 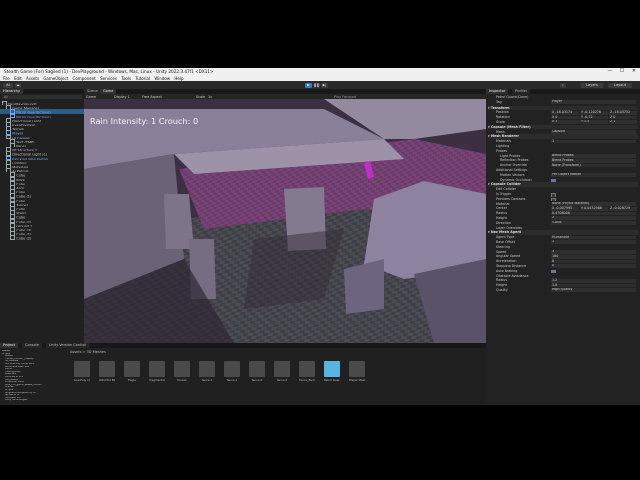 I want to click on scale-field: X 1, so click(x=565, y=122).